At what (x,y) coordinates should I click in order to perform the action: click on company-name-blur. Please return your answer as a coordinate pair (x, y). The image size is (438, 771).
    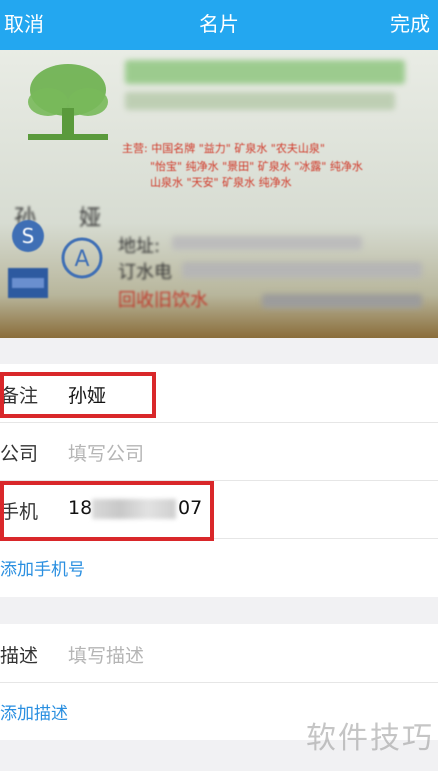
    Looking at the image, I should click on (265, 72).